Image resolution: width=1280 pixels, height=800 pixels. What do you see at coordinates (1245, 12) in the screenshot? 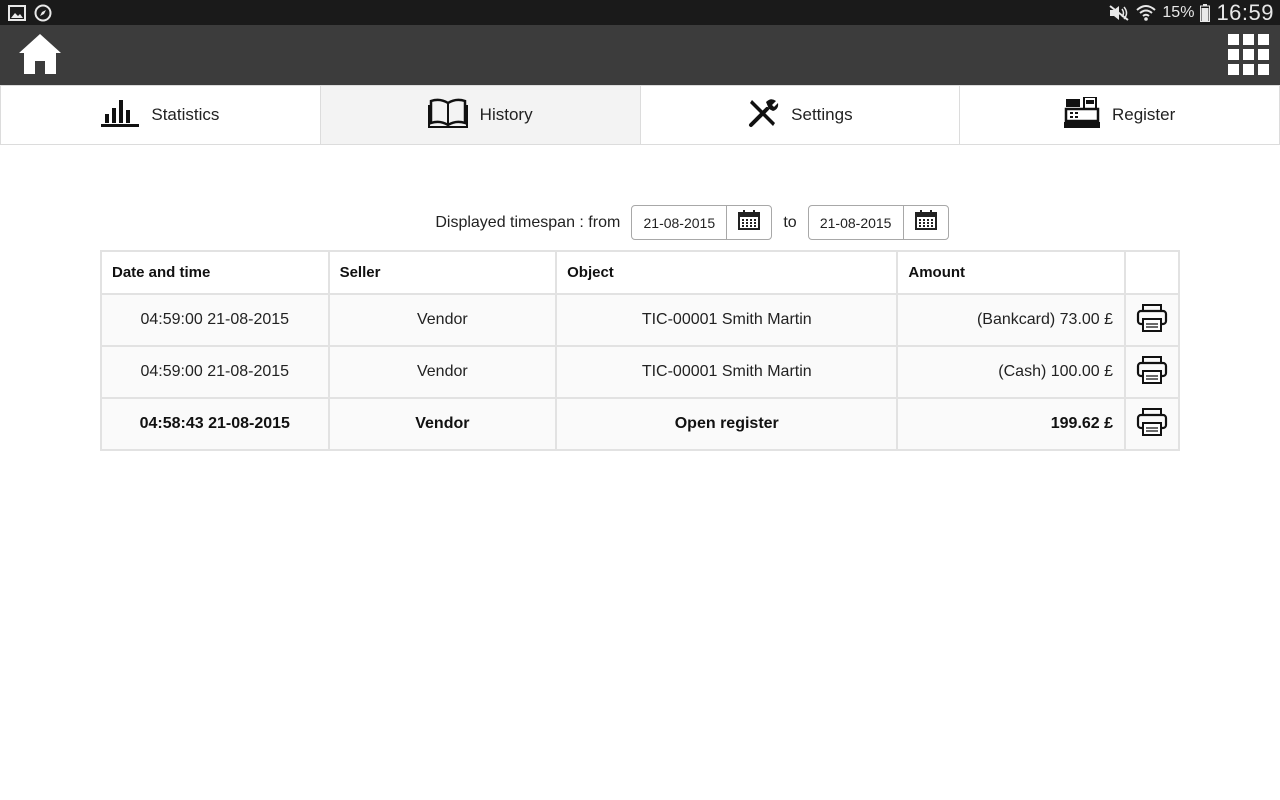
I see `clock: 16:59` at bounding box center [1245, 12].